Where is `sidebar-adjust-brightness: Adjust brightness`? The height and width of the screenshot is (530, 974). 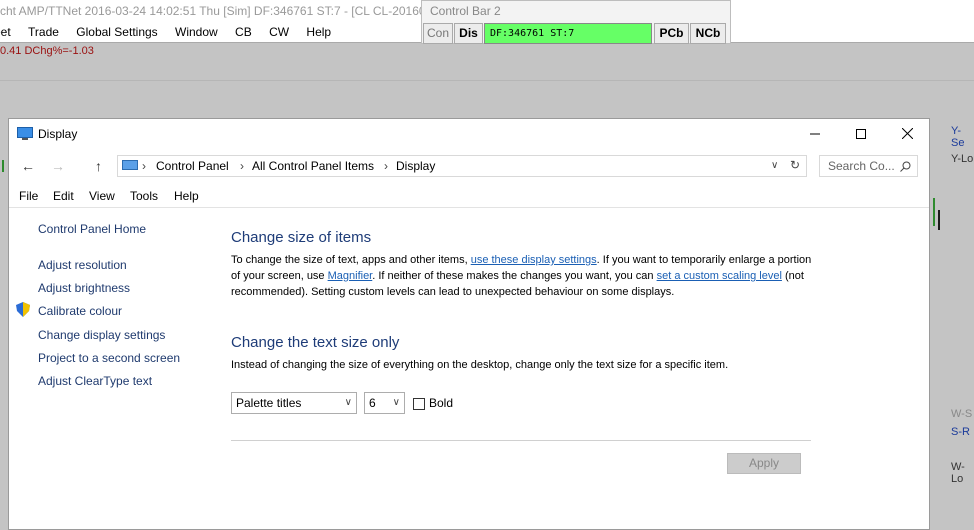 sidebar-adjust-brightness: Adjust brightness is located at coordinates (84, 288).